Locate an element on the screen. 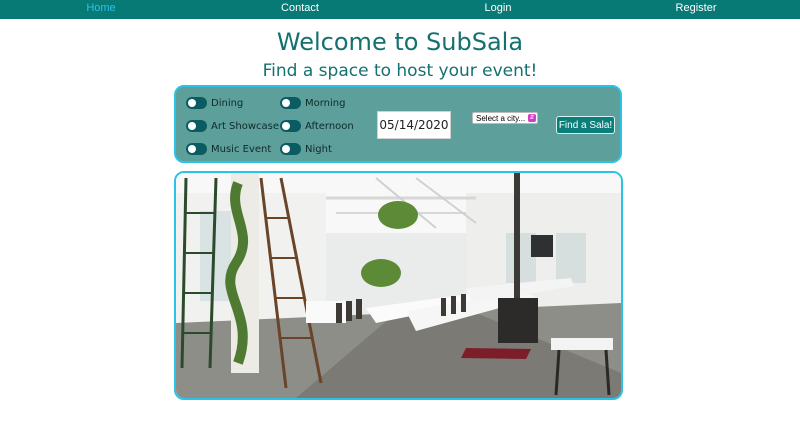 The width and height of the screenshot is (800, 422). page-subtitle: Find a space to host your event! is located at coordinates (400, 71).